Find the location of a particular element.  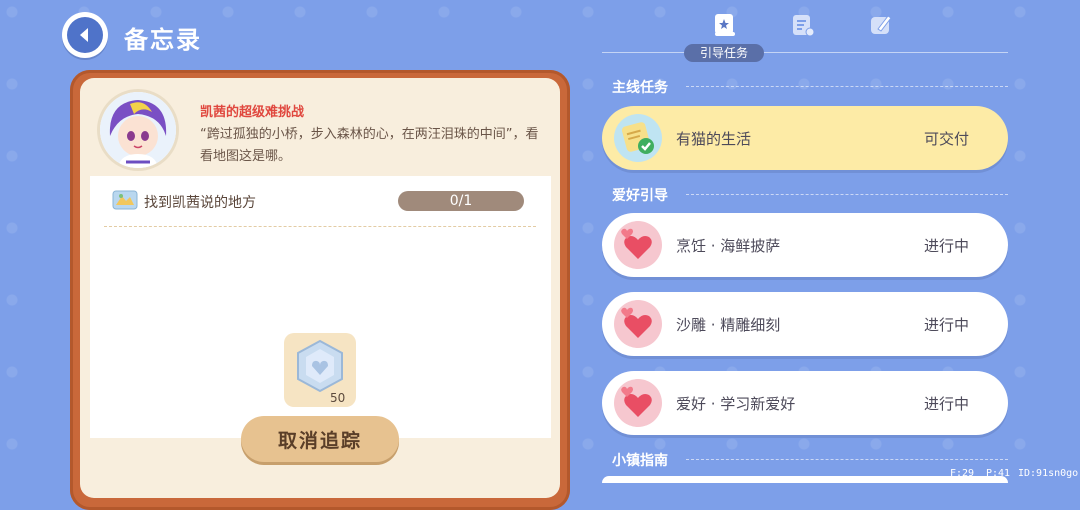

objective-row: 找到凯茜说的地方 0/1 is located at coordinates (320, 201).